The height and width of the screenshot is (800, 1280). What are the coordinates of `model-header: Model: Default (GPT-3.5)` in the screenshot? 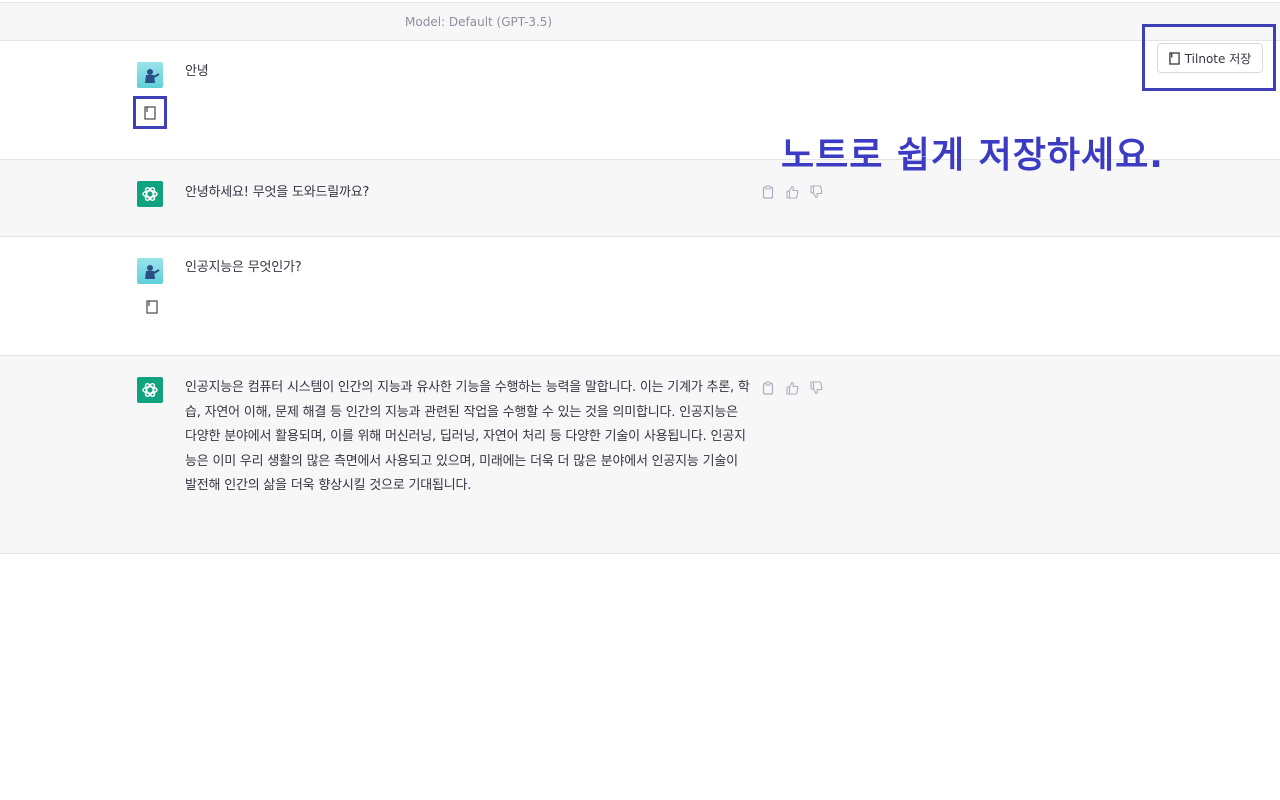 It's located at (640, 21).